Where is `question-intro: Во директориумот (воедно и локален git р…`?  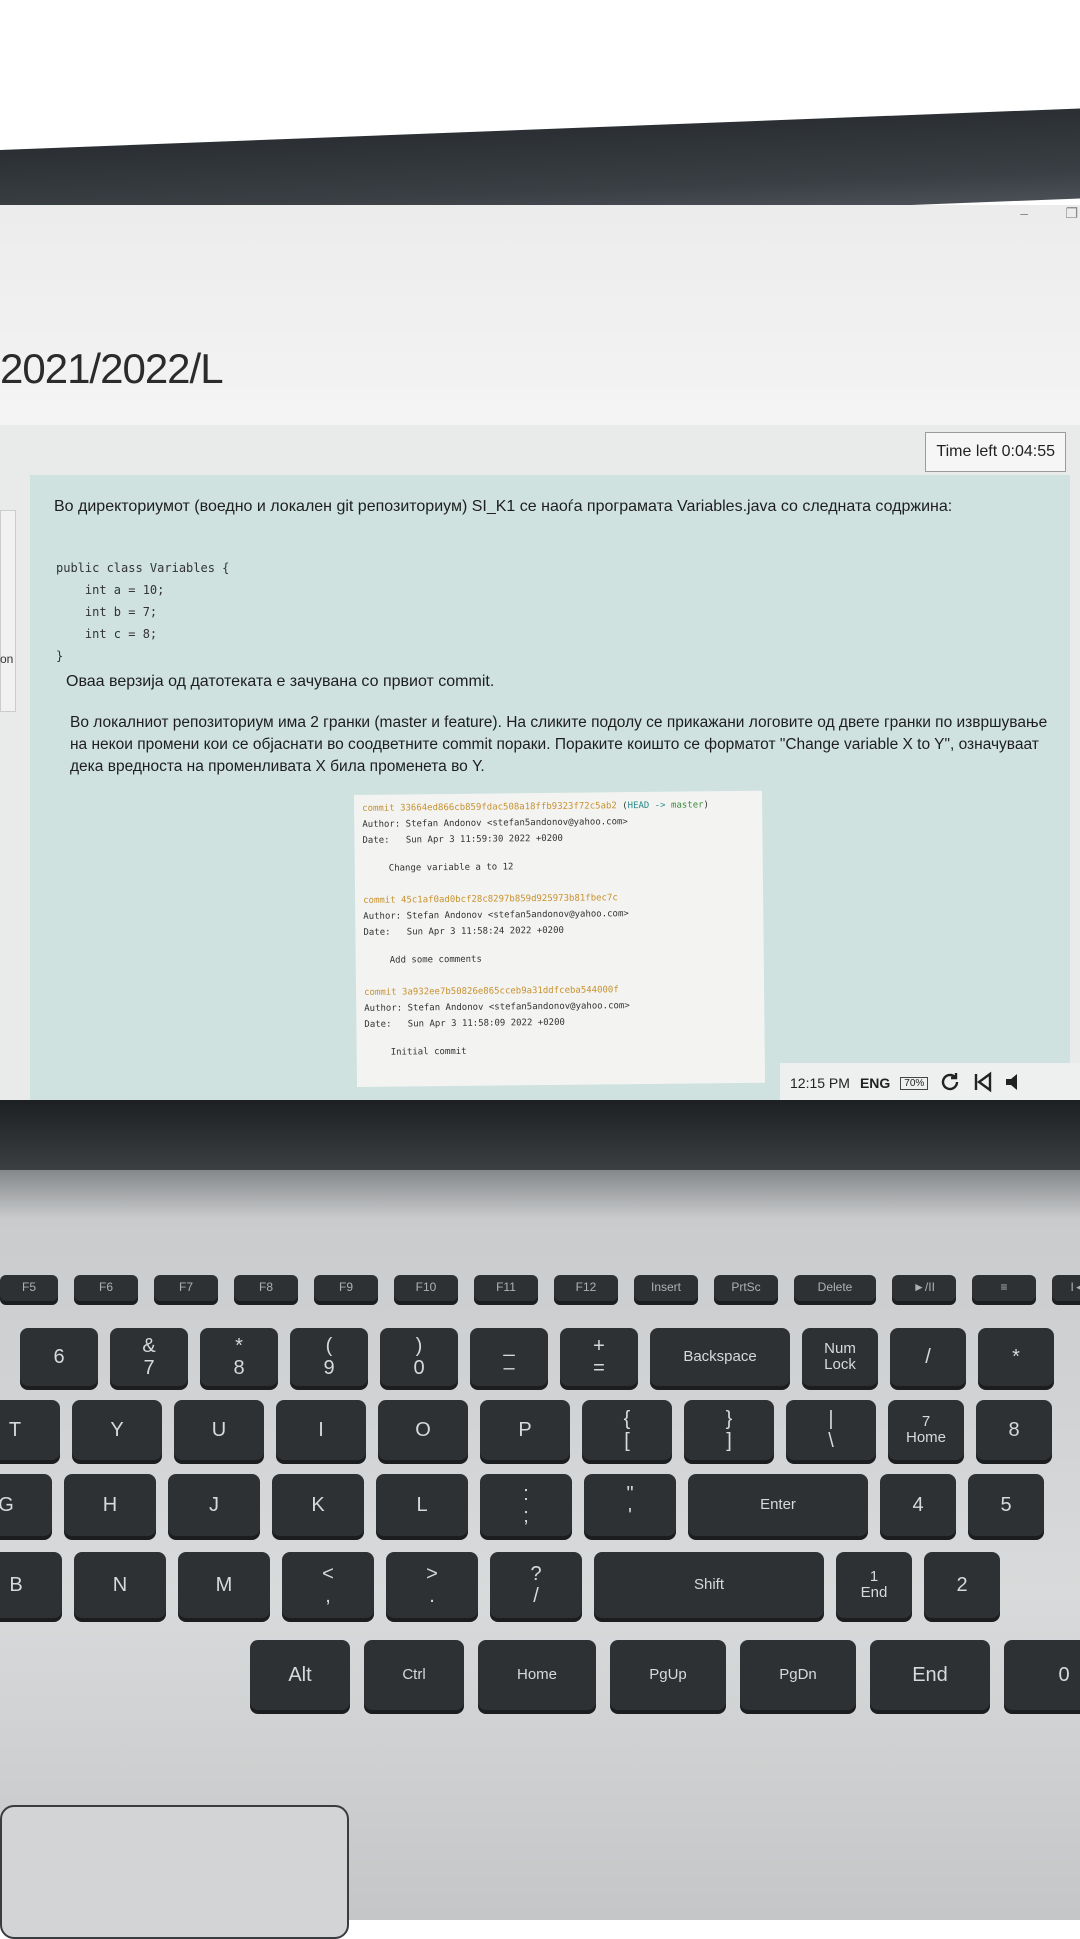 question-intro: Во директориумот (воедно и локален git р… is located at coordinates (503, 506).